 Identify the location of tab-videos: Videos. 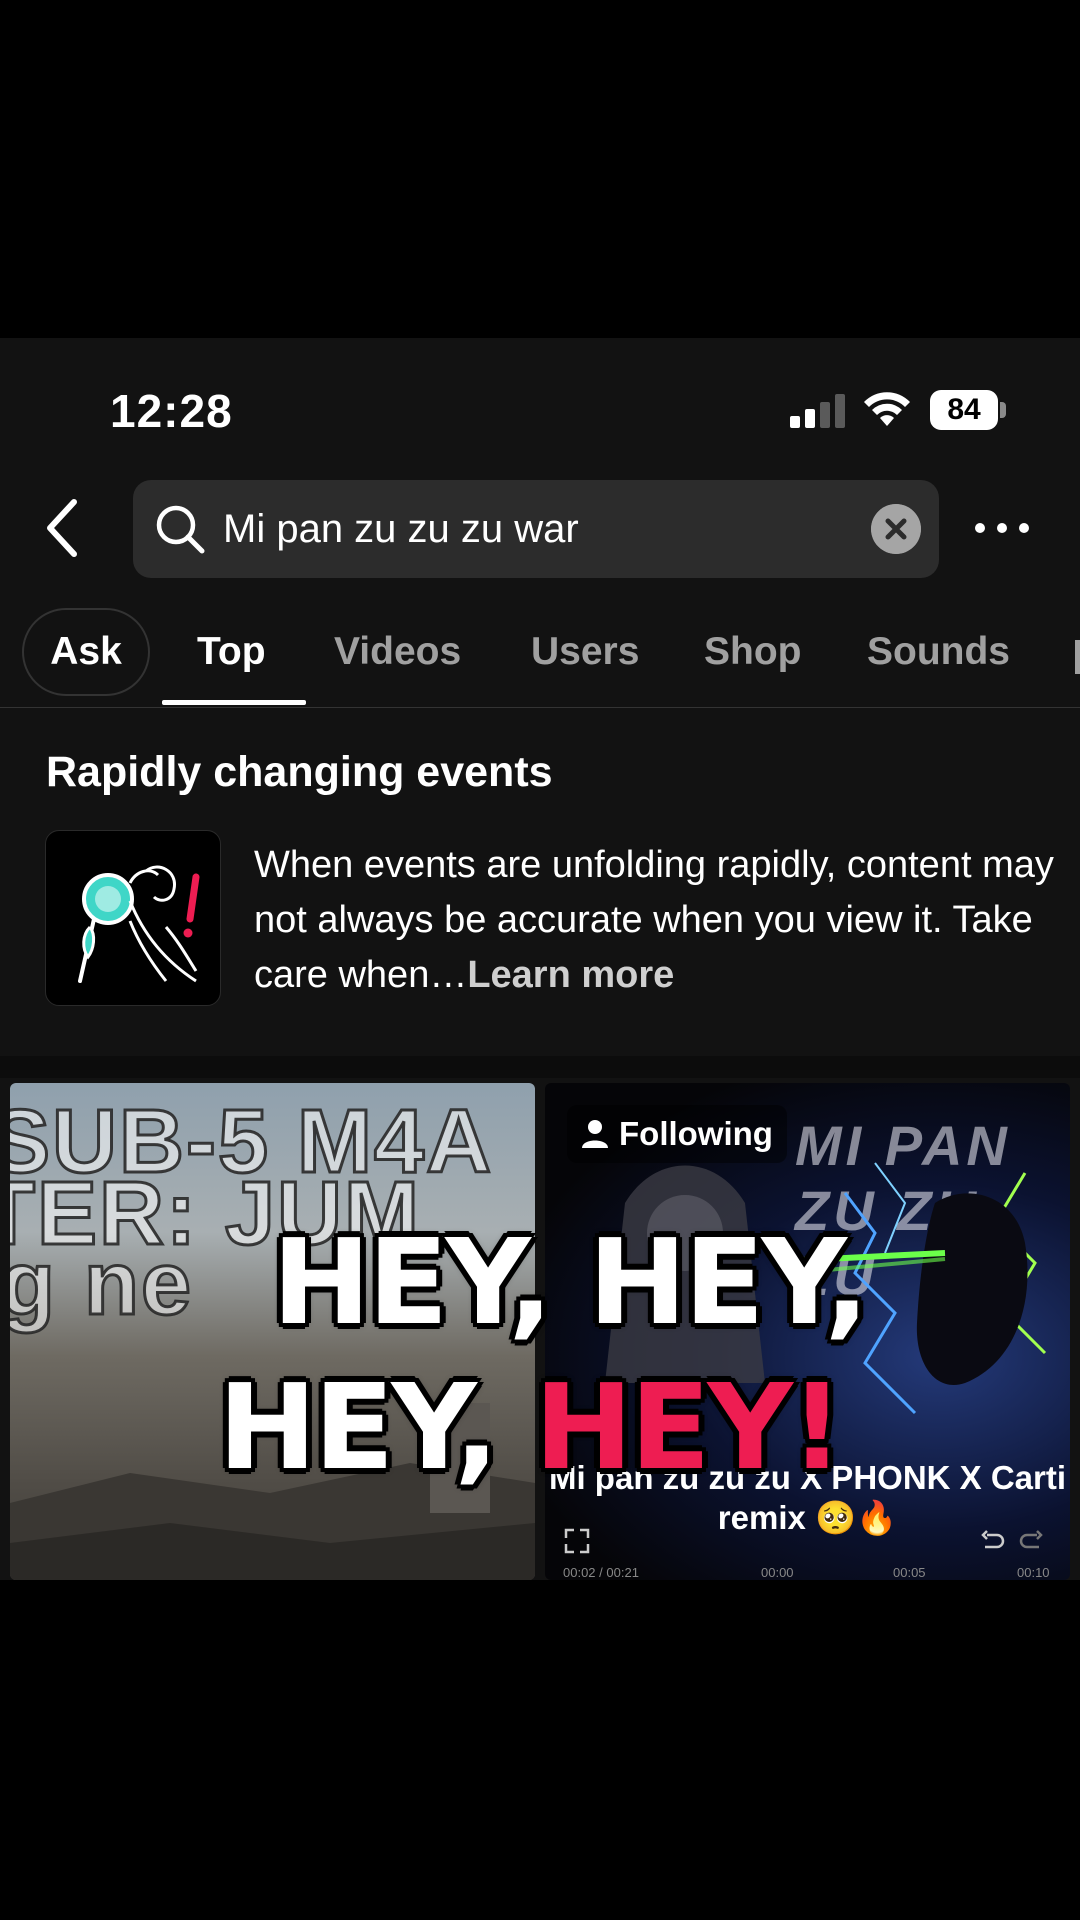
(397, 652).